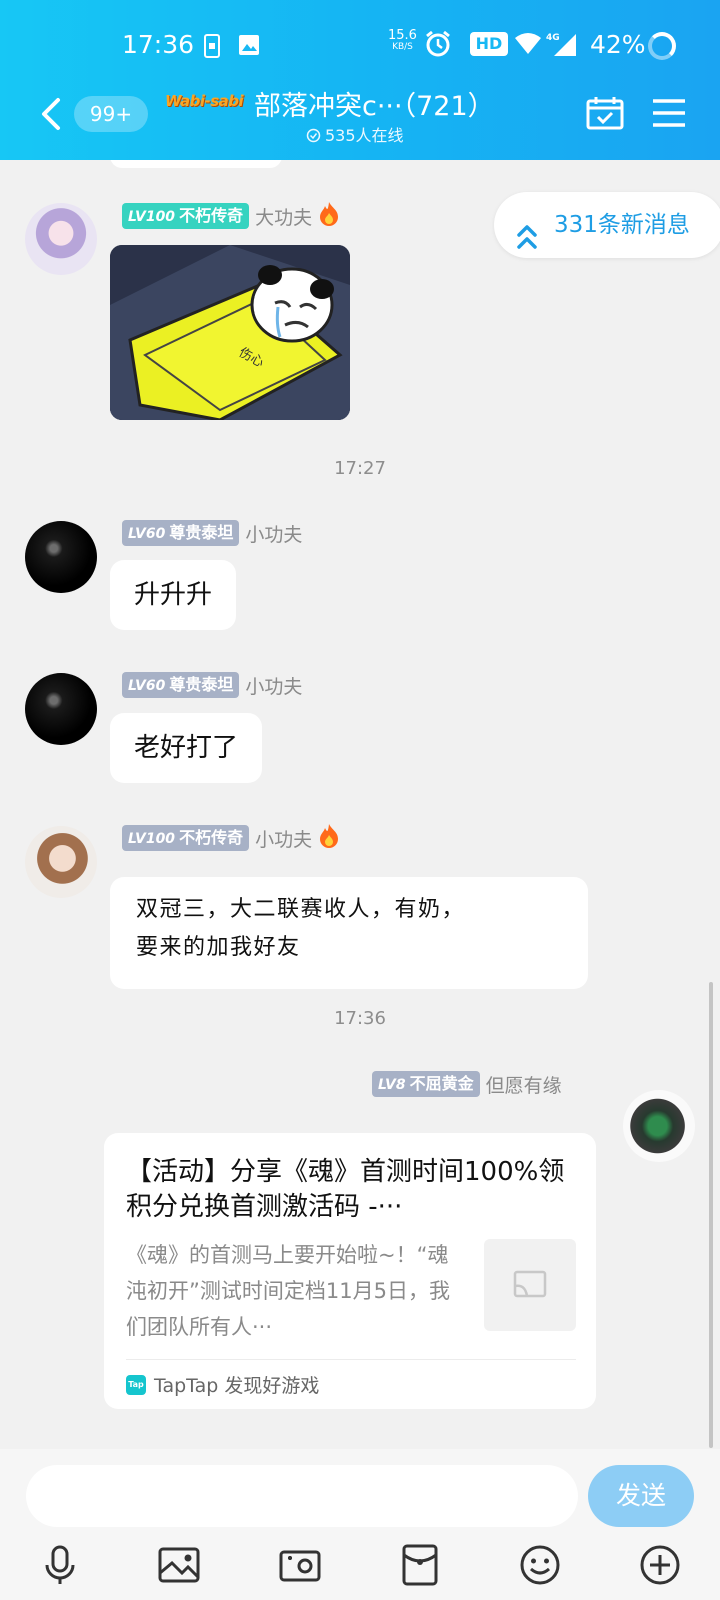 The width and height of the screenshot is (720, 1600). I want to click on sticker-image: 伤心, so click(230, 332).